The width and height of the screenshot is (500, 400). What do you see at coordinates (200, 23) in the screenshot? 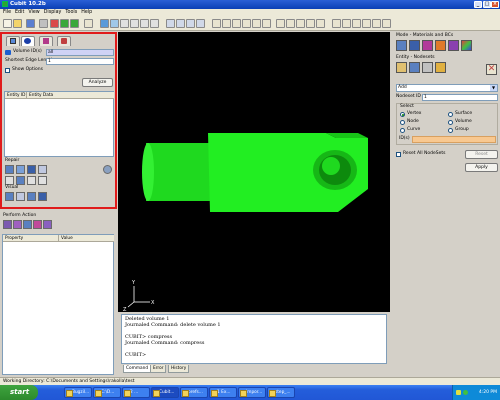
I see `transparent-icon` at bounding box center [200, 23].